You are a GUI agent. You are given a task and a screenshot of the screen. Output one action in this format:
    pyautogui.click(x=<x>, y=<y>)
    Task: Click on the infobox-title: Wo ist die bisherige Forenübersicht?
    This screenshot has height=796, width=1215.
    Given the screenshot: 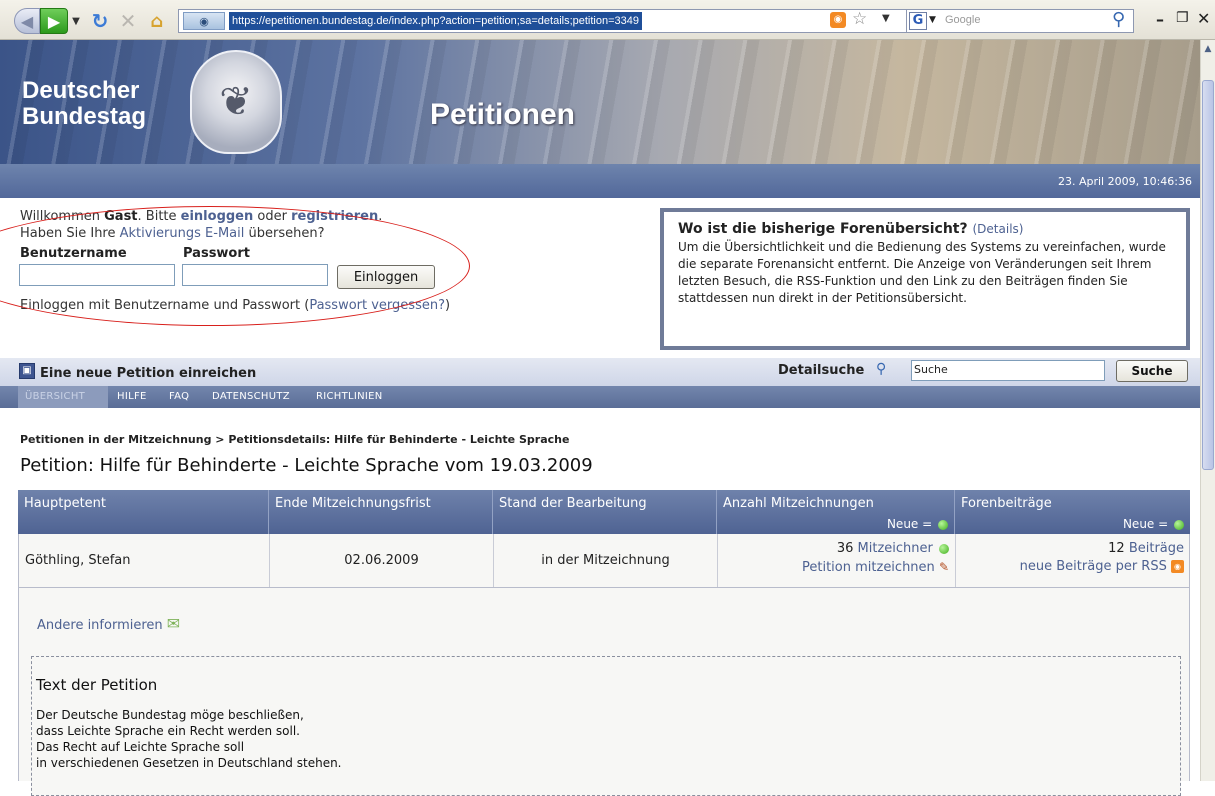 What is the action you would take?
    pyautogui.click(x=823, y=229)
    